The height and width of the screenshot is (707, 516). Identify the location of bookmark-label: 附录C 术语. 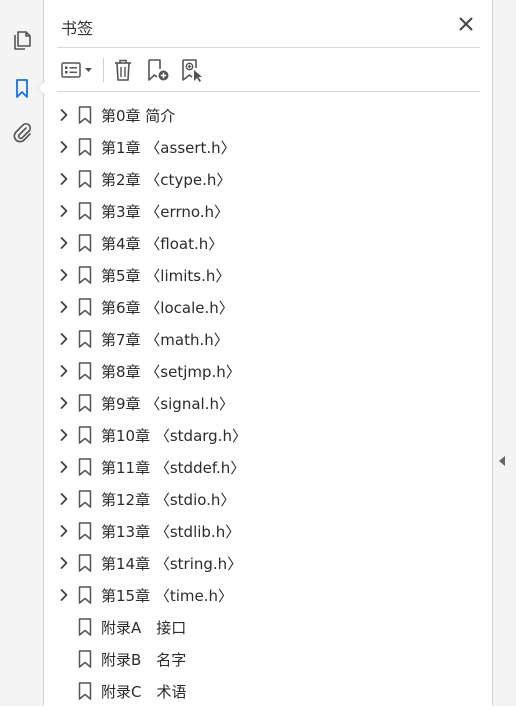
(144, 692).